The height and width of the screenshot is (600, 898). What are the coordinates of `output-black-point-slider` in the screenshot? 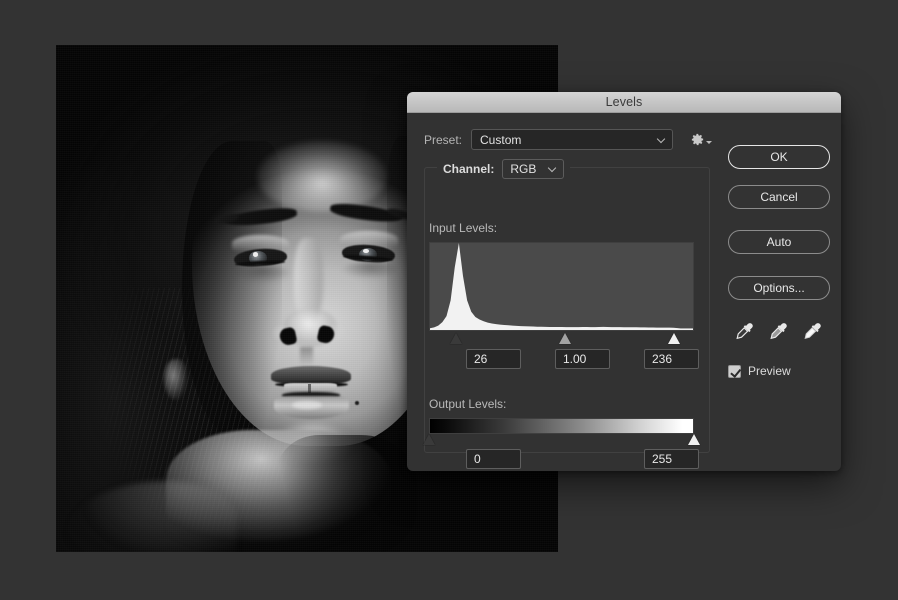 It's located at (428, 439).